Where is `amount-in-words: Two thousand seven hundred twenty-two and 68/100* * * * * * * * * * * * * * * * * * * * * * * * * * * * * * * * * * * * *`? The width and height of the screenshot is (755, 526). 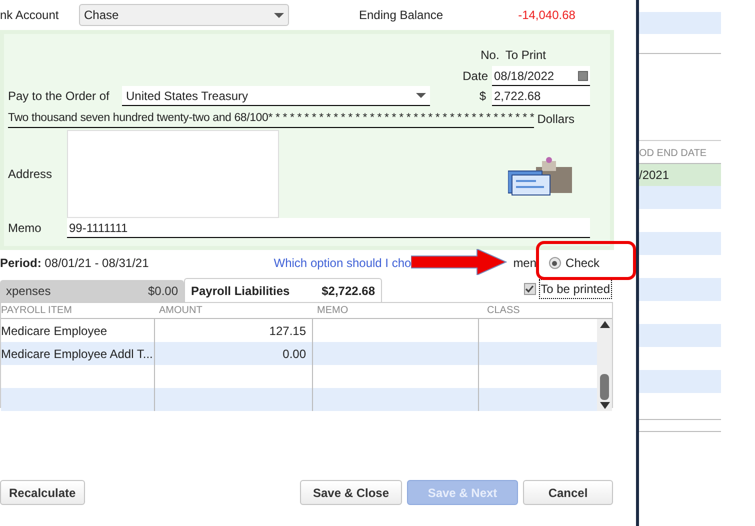 amount-in-words: Two thousand seven hundred twenty-two and 68/100* * * * * * * * * * * * * * * * * * * * * * * * * * * * * * * * * * * * * is located at coordinates (271, 119).